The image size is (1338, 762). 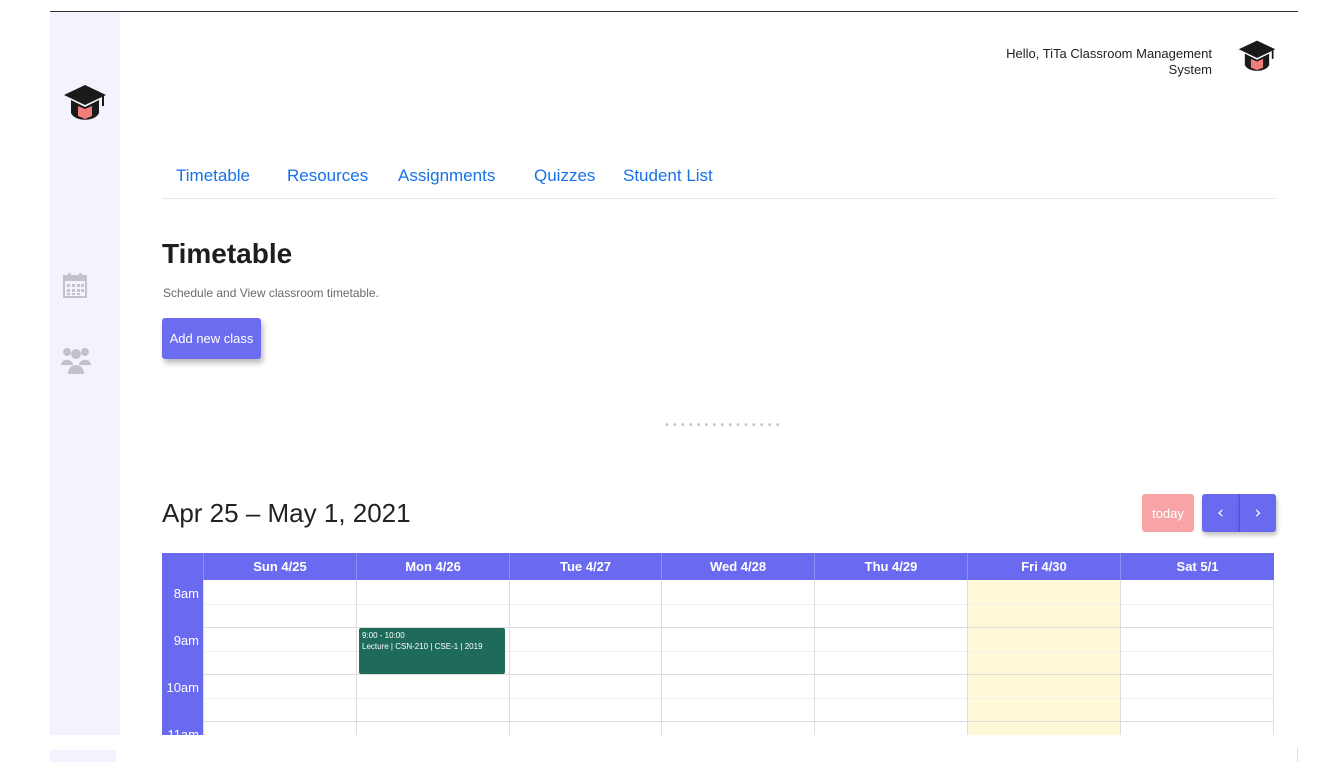 What do you see at coordinates (183, 731) in the screenshot?
I see `time-label: 11am` at bounding box center [183, 731].